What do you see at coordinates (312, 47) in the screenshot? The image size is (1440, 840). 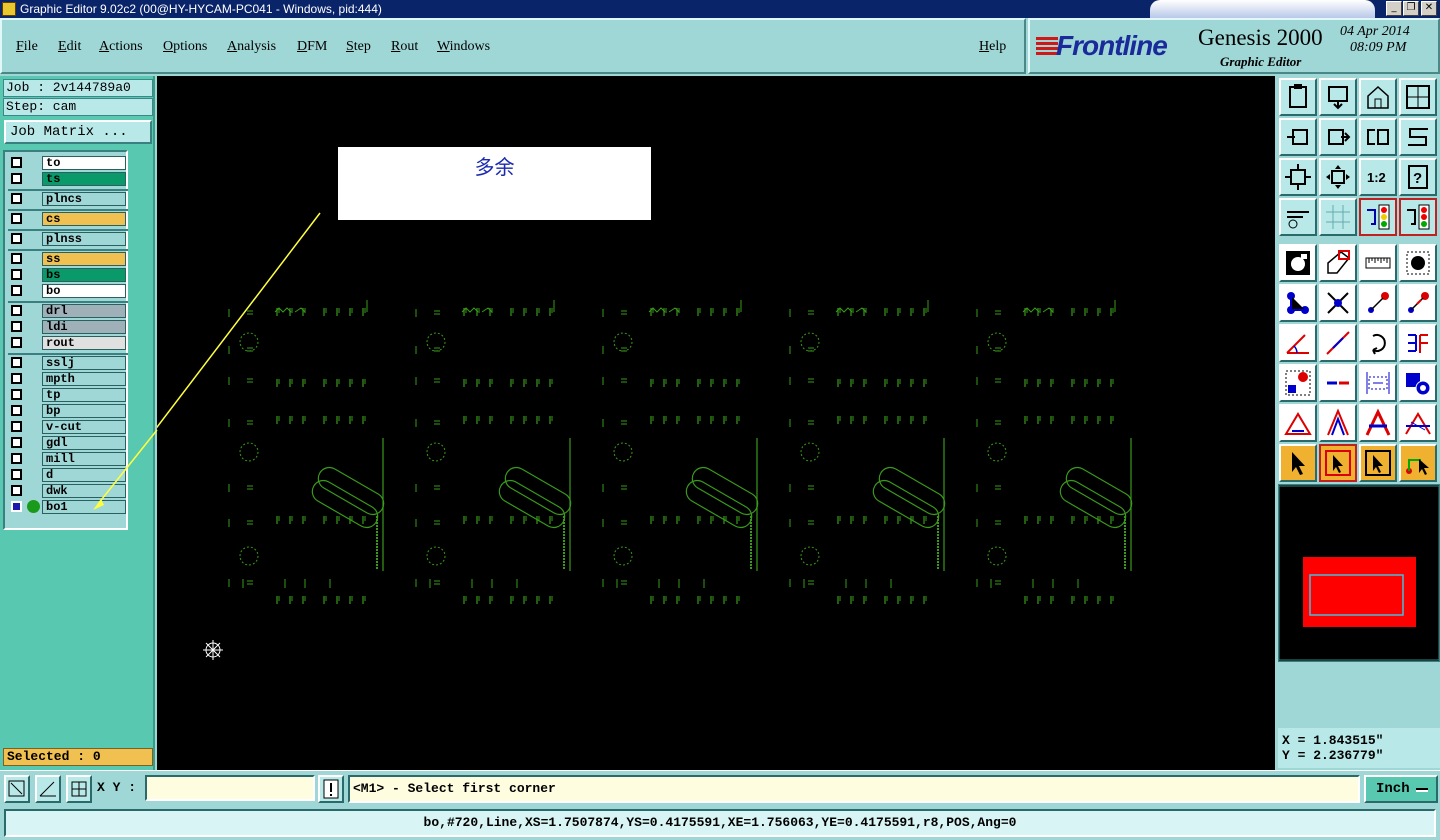 I see `menu-dfm: DFM` at bounding box center [312, 47].